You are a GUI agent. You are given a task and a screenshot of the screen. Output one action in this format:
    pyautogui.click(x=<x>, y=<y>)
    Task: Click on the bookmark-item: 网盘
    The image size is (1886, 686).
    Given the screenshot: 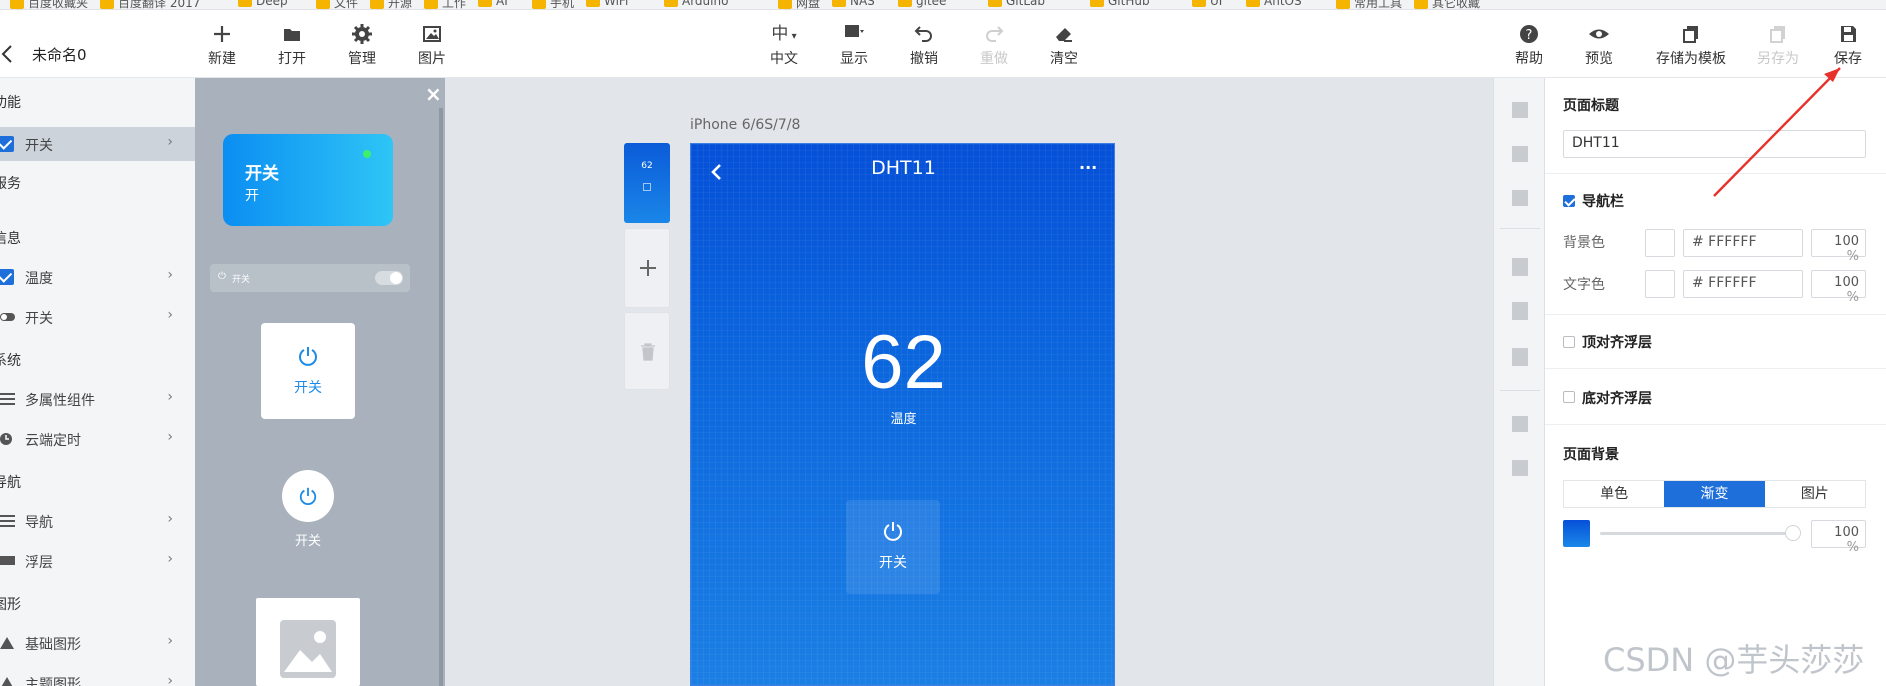 What is the action you would take?
    pyautogui.click(x=799, y=4)
    